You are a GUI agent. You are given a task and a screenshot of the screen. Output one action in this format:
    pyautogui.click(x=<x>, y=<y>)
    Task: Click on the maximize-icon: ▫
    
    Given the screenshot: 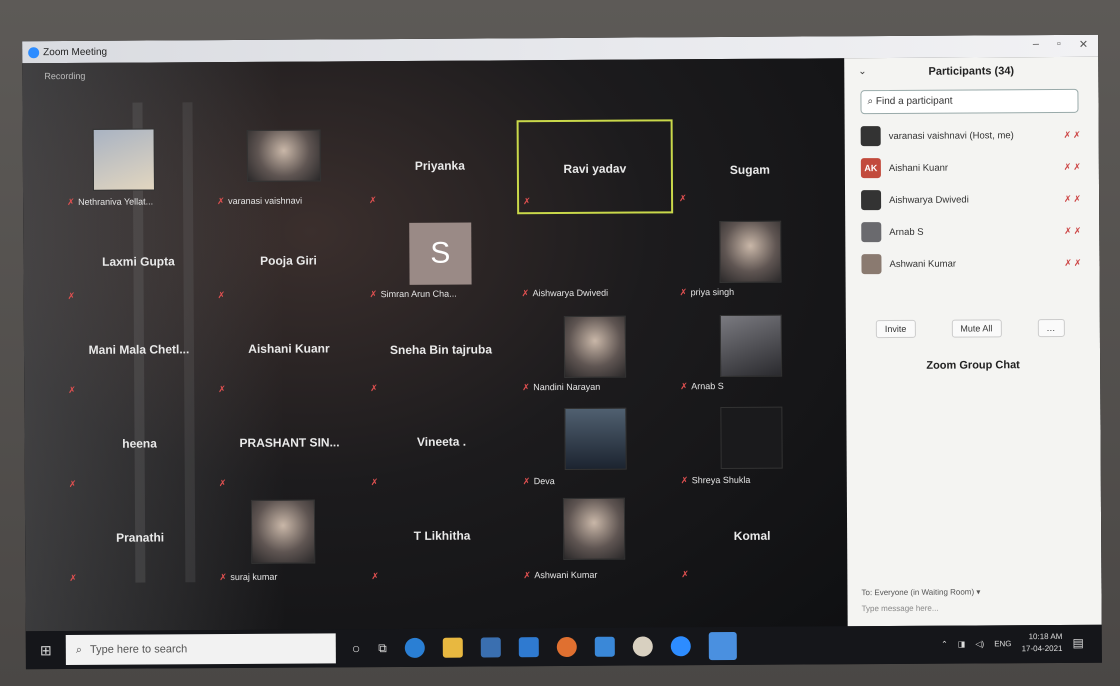 What is the action you would take?
    pyautogui.click(x=1059, y=44)
    